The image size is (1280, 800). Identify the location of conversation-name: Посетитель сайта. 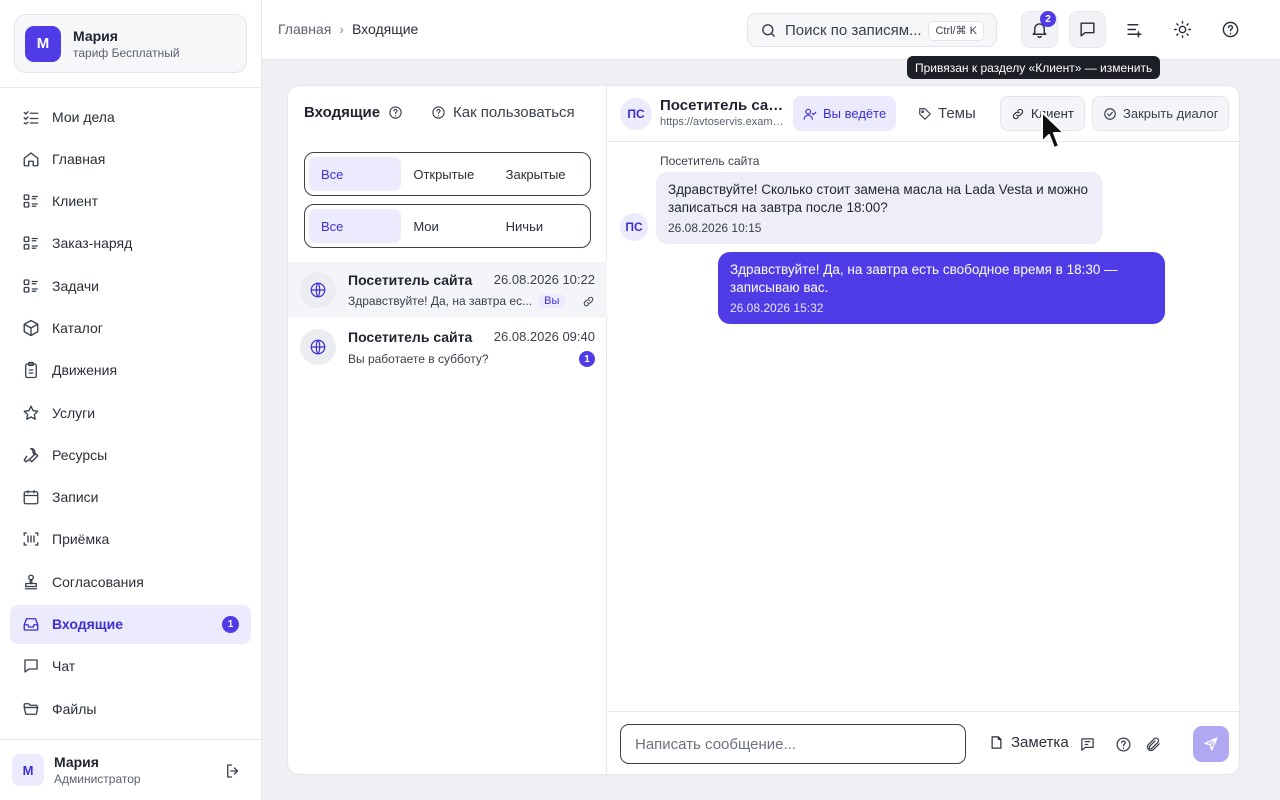
(410, 280).